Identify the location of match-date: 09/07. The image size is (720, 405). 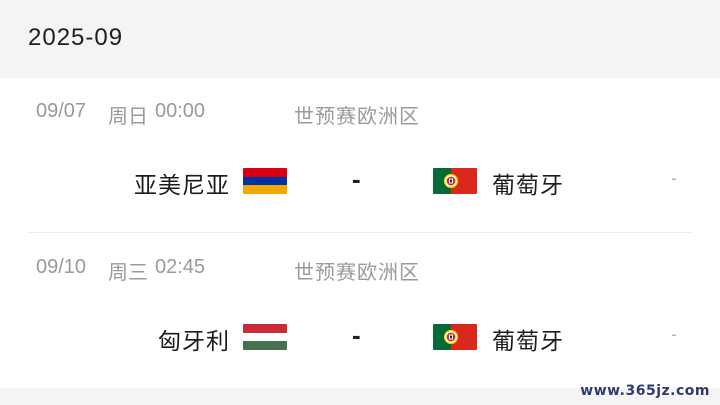
(61, 111).